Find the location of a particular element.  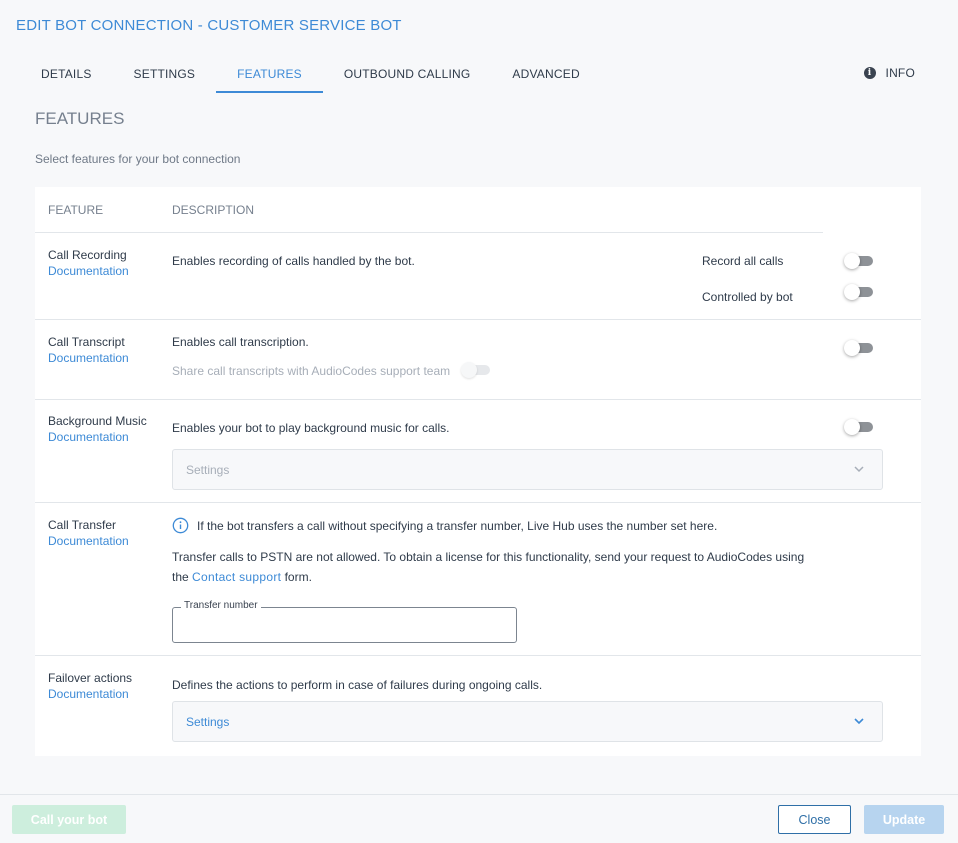

dialog-footer: Call your bot Close Update is located at coordinates (479, 818).